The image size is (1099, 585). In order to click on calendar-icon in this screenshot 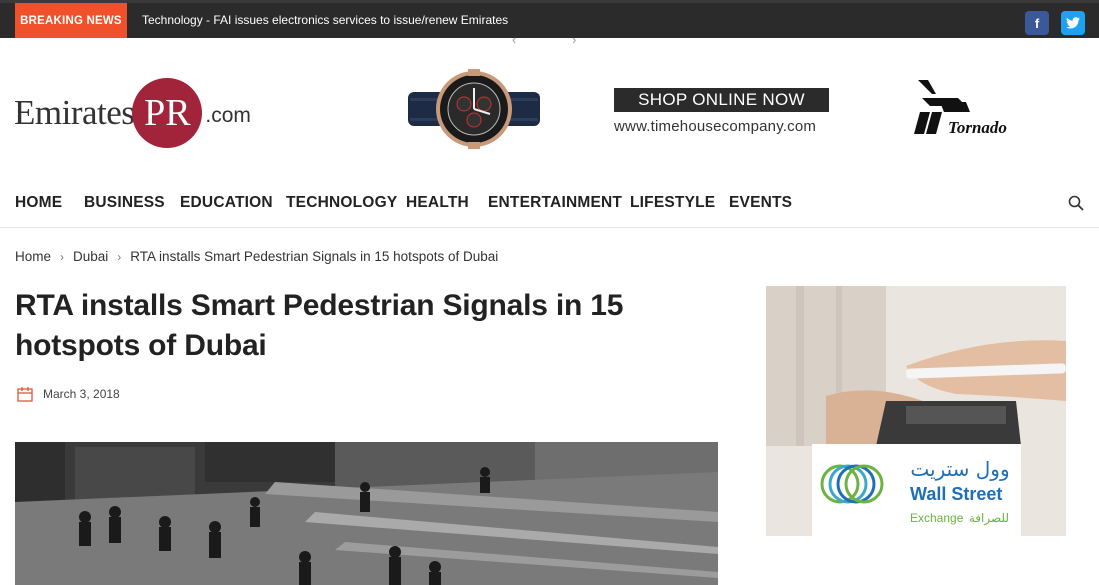, I will do `click(25, 394)`.